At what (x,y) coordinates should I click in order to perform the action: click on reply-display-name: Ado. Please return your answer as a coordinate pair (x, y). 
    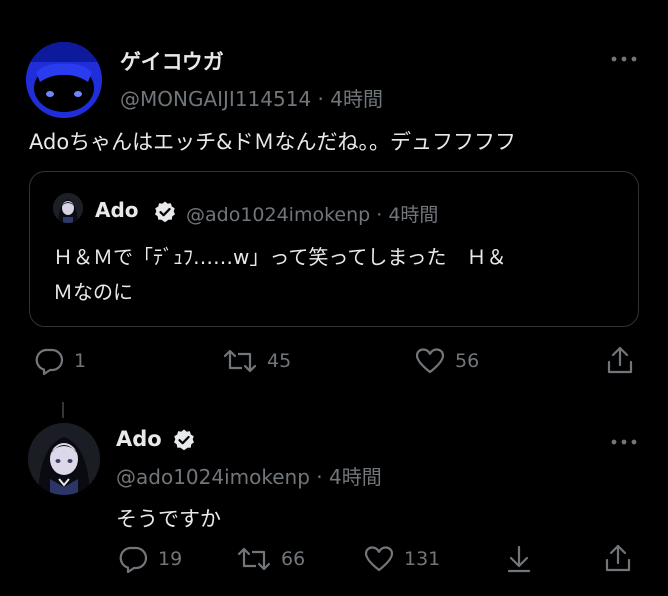
    Looking at the image, I should click on (139, 439).